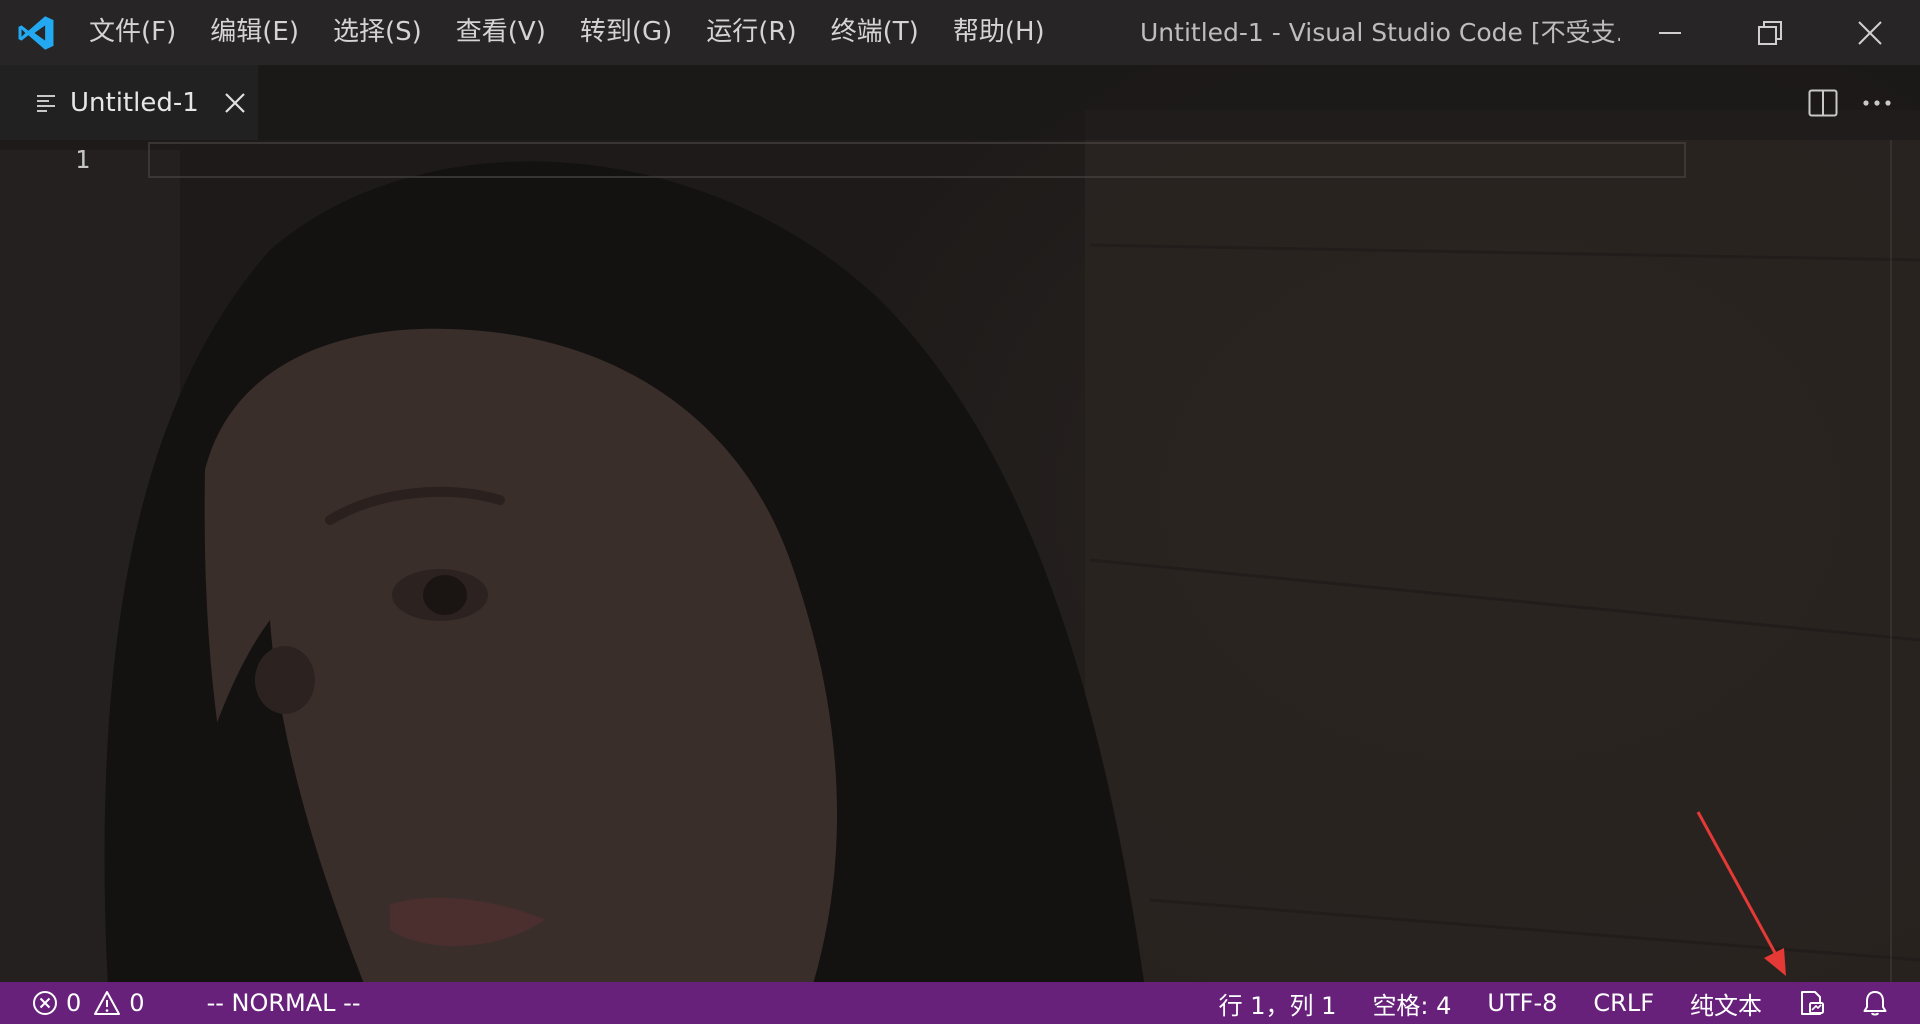  Describe the element at coordinates (1623, 1003) in the screenshot. I see `eol-selector: CRLF` at that location.